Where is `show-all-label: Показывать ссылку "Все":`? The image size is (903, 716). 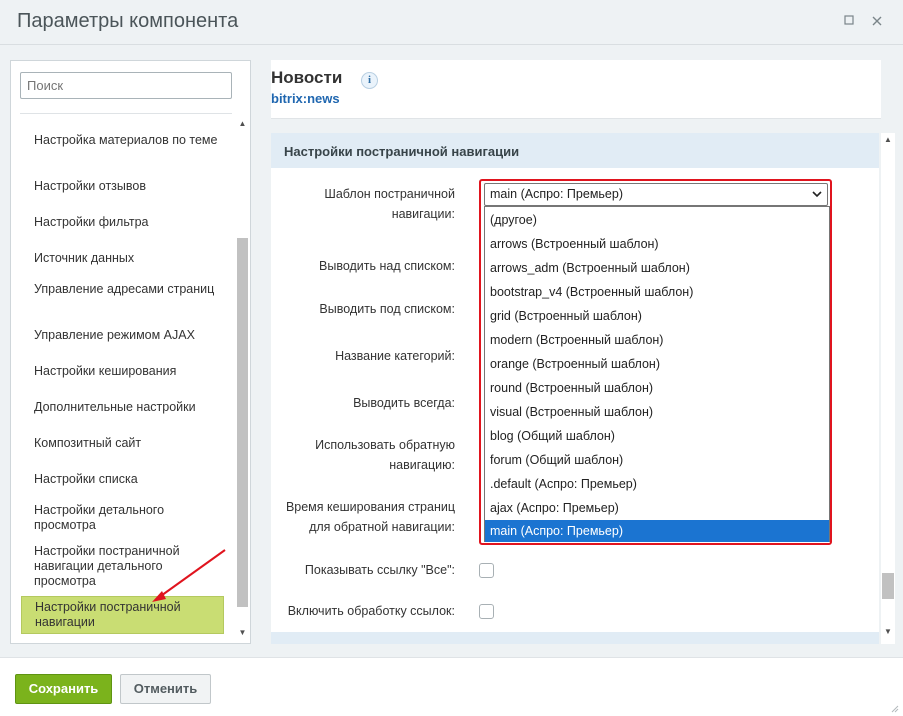
show-all-label: Показывать ссылку "Все": is located at coordinates (379, 570).